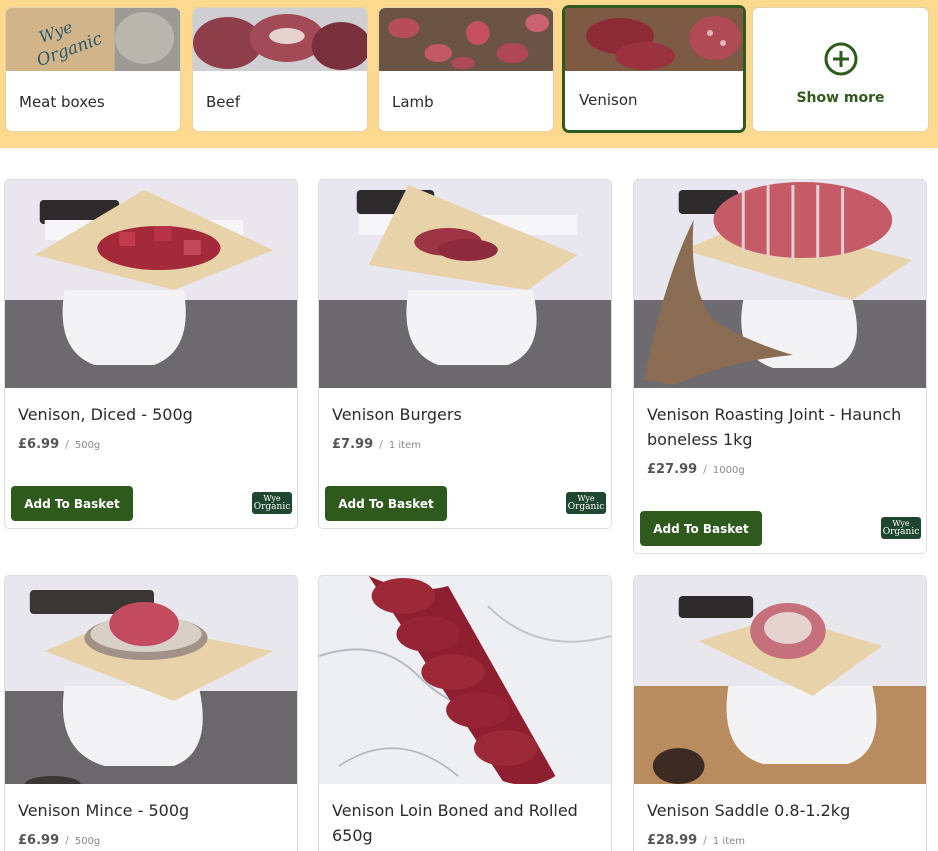 The height and width of the screenshot is (851, 938). I want to click on product-card: Venison Loin Boned and Rolled 650g, so click(465, 713).